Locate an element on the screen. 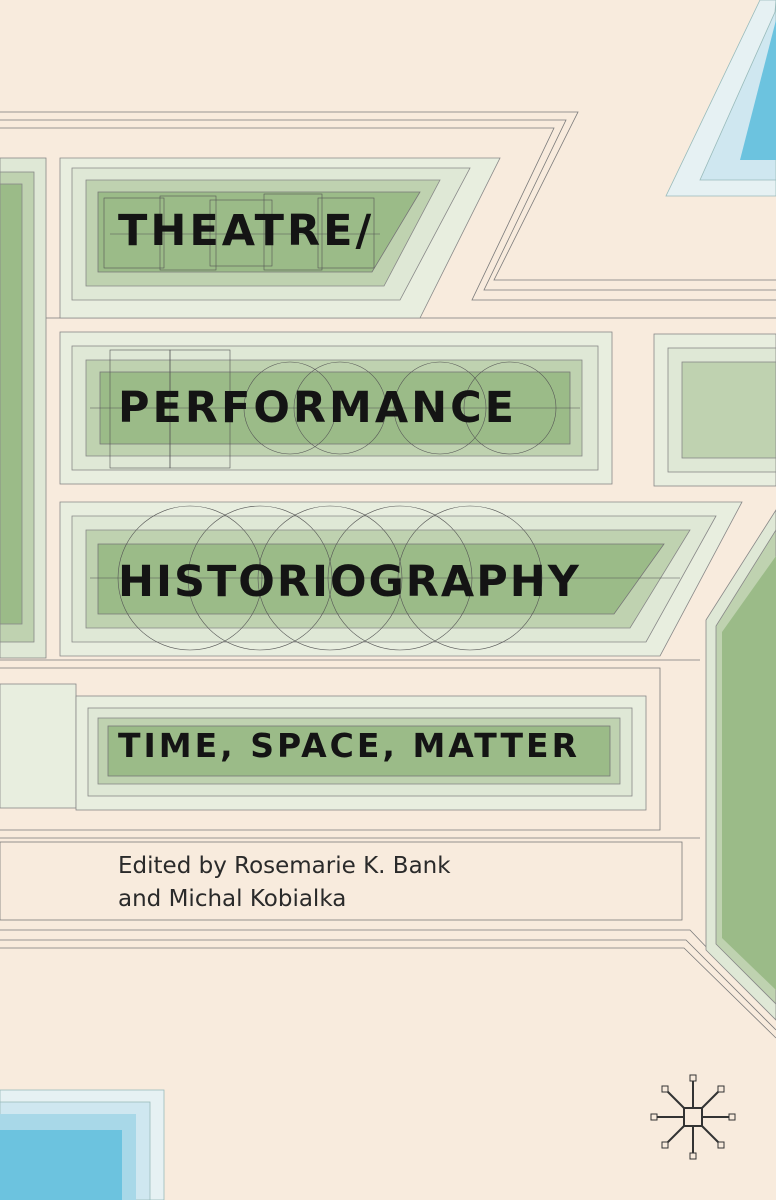 This screenshot has height=1200, width=776. title-line-1: THEATRE/ is located at coordinates (246, 231).